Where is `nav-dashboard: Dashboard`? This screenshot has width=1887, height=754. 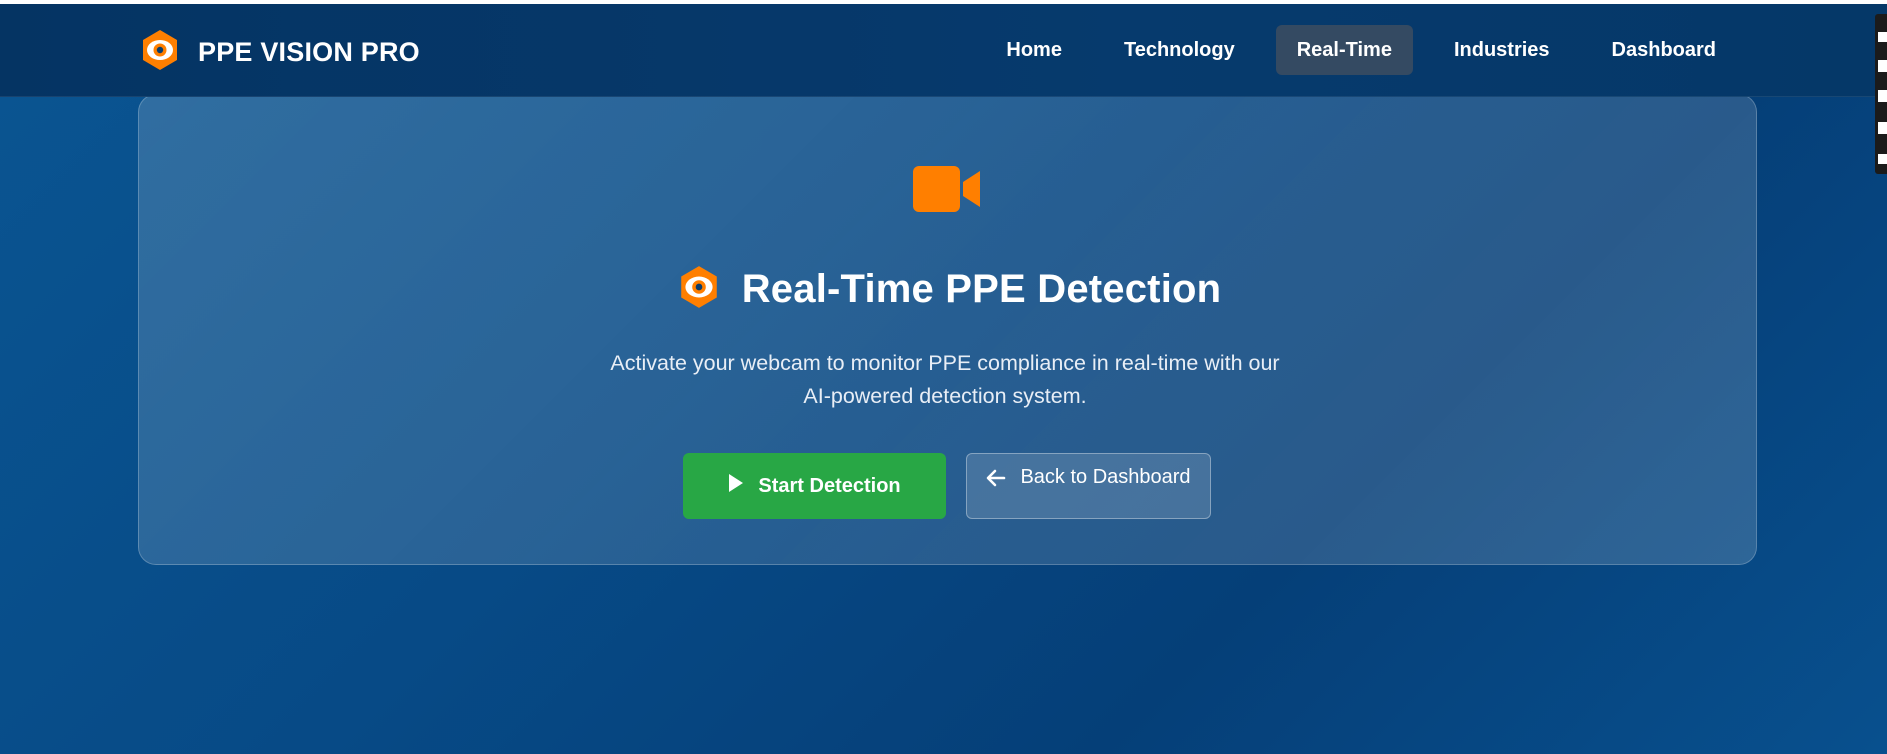
nav-dashboard: Dashboard is located at coordinates (1664, 50).